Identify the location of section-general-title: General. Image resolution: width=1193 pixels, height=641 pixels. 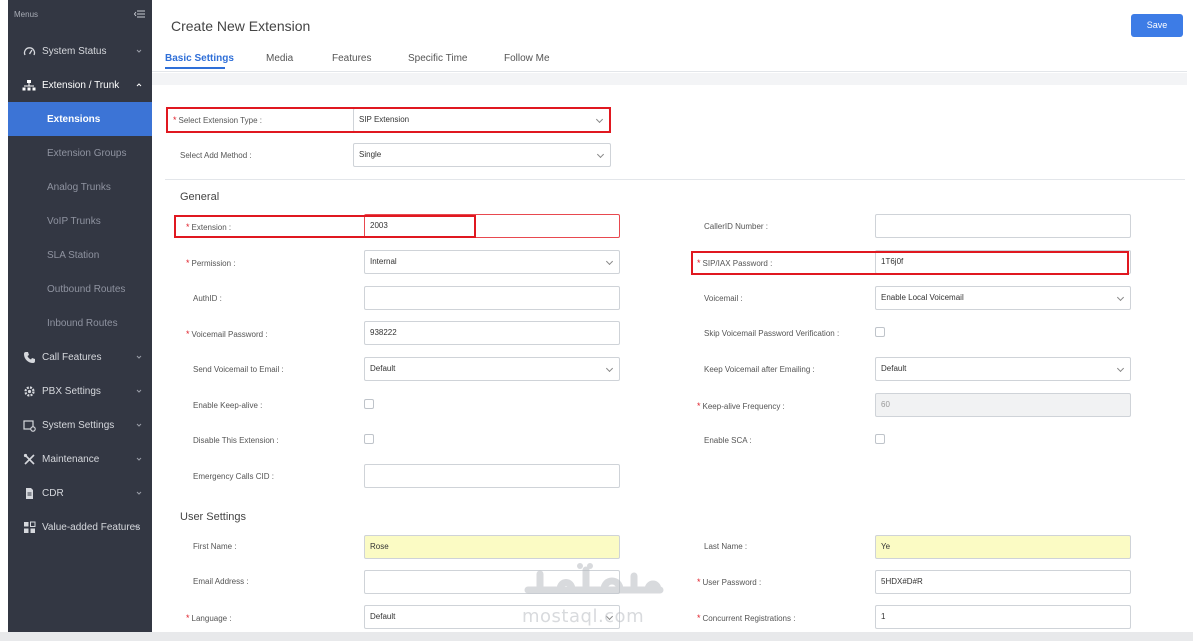
(200, 197).